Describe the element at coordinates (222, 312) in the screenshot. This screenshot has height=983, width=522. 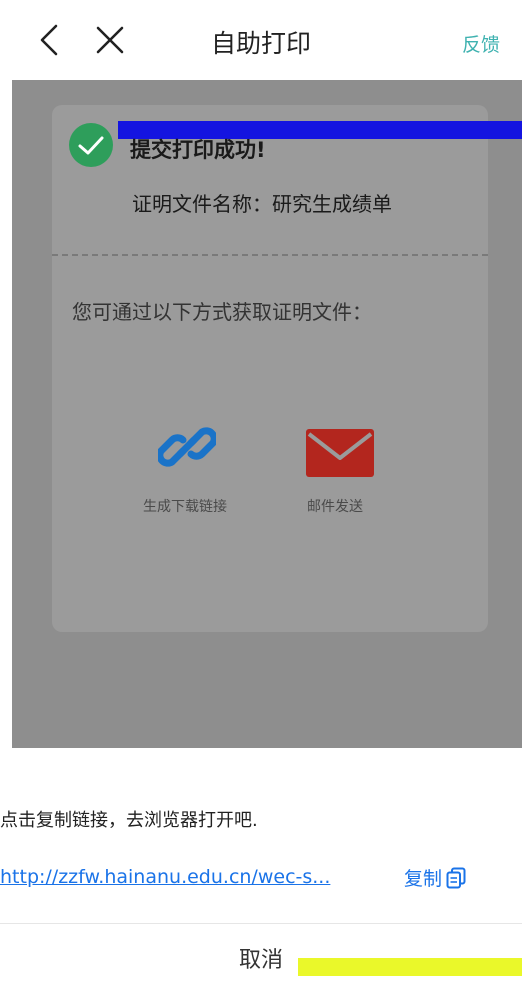
I see `retrieval-methods-label: 您可通过以下方式获取证明文件：` at that location.